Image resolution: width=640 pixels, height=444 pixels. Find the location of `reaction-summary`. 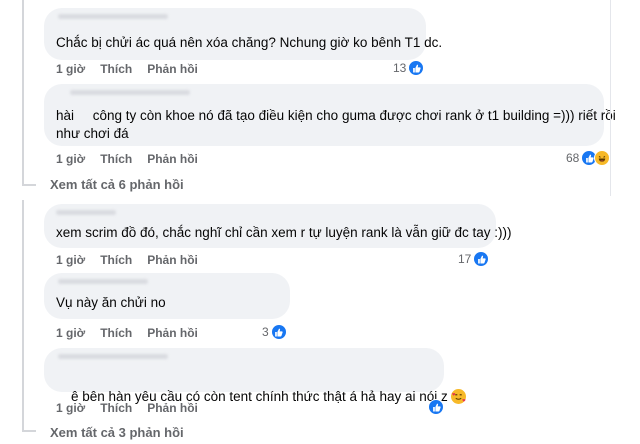

reaction-summary is located at coordinates (436, 407).